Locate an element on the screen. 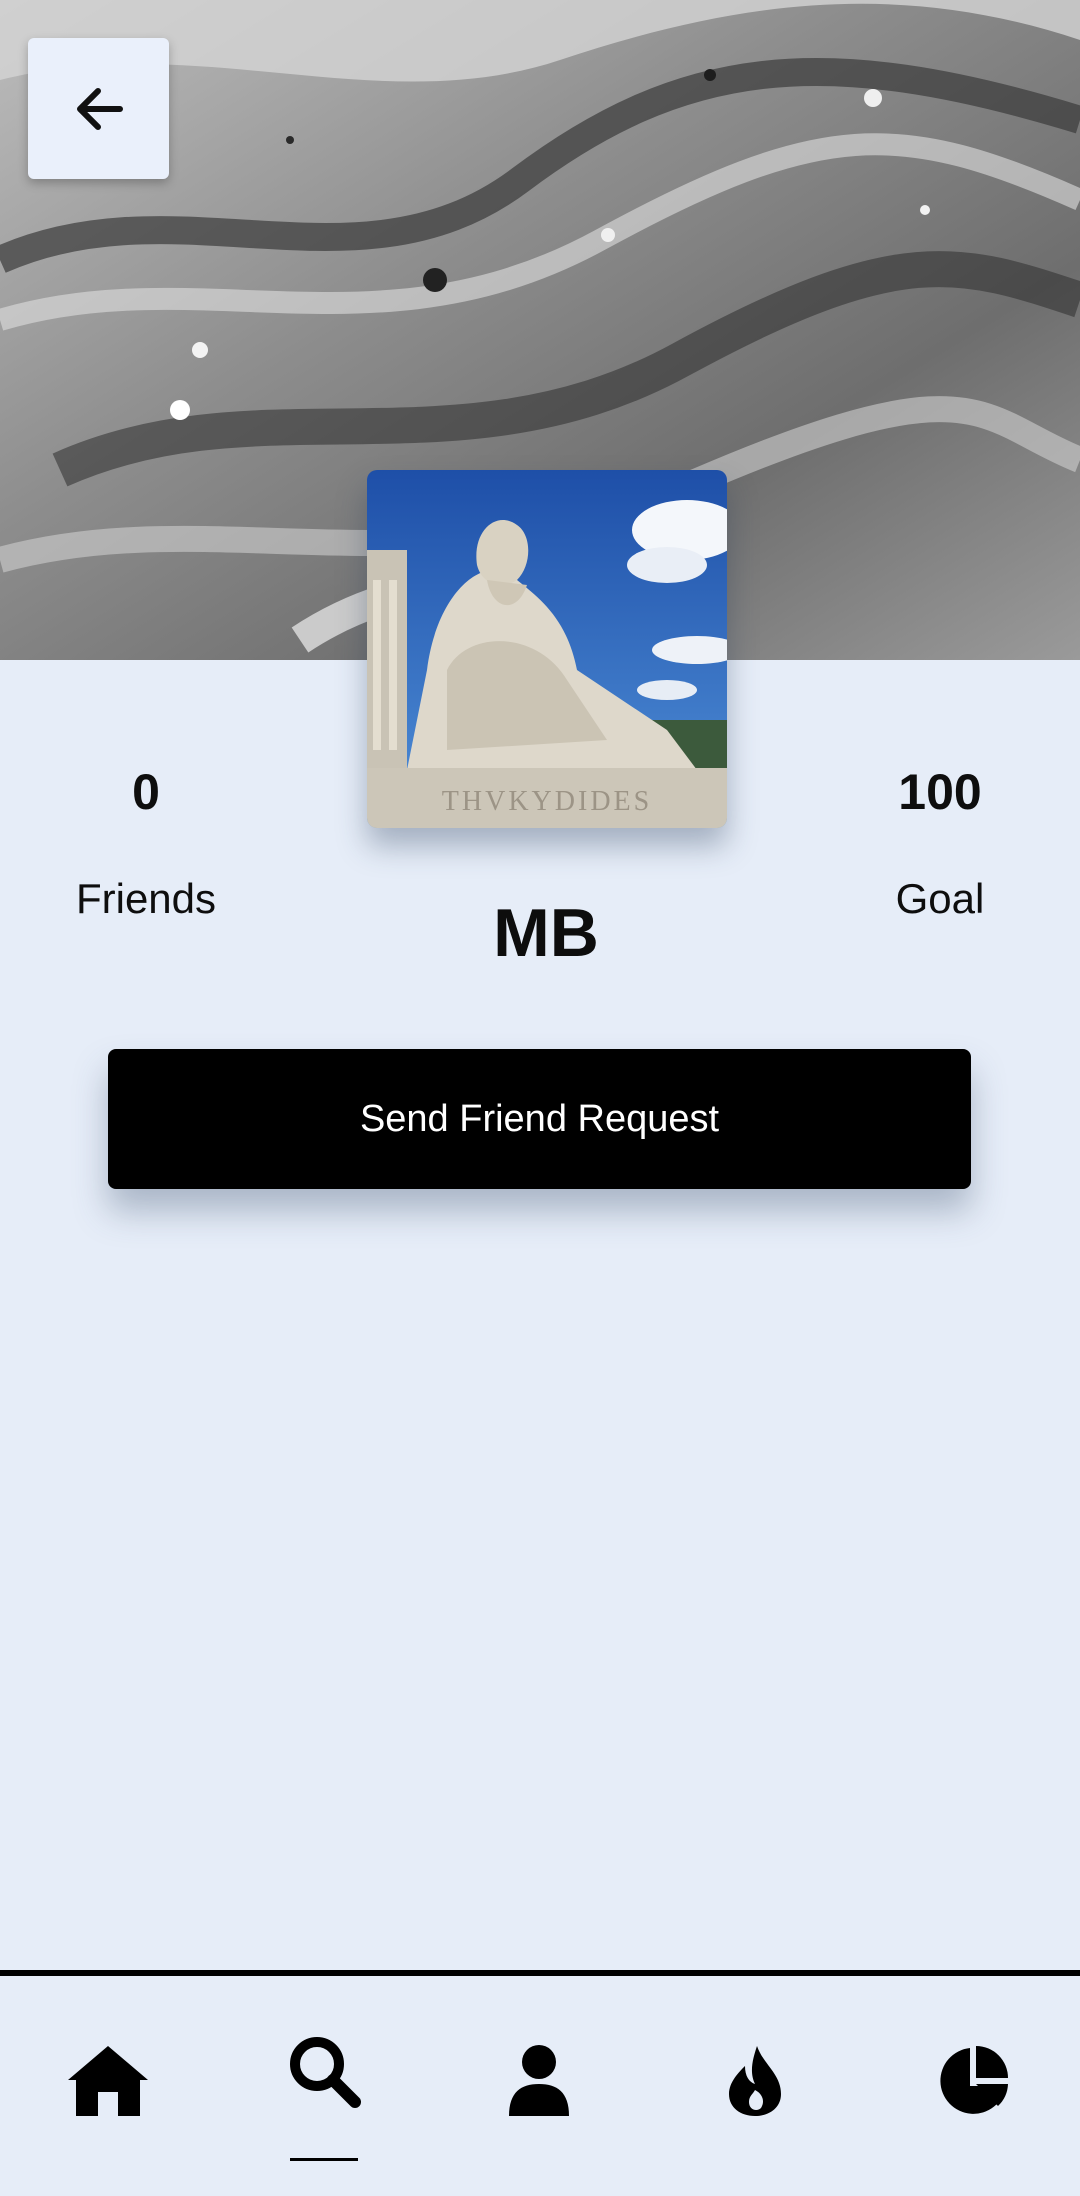  avatar-inscription: THVKYDIDES is located at coordinates (547, 801).